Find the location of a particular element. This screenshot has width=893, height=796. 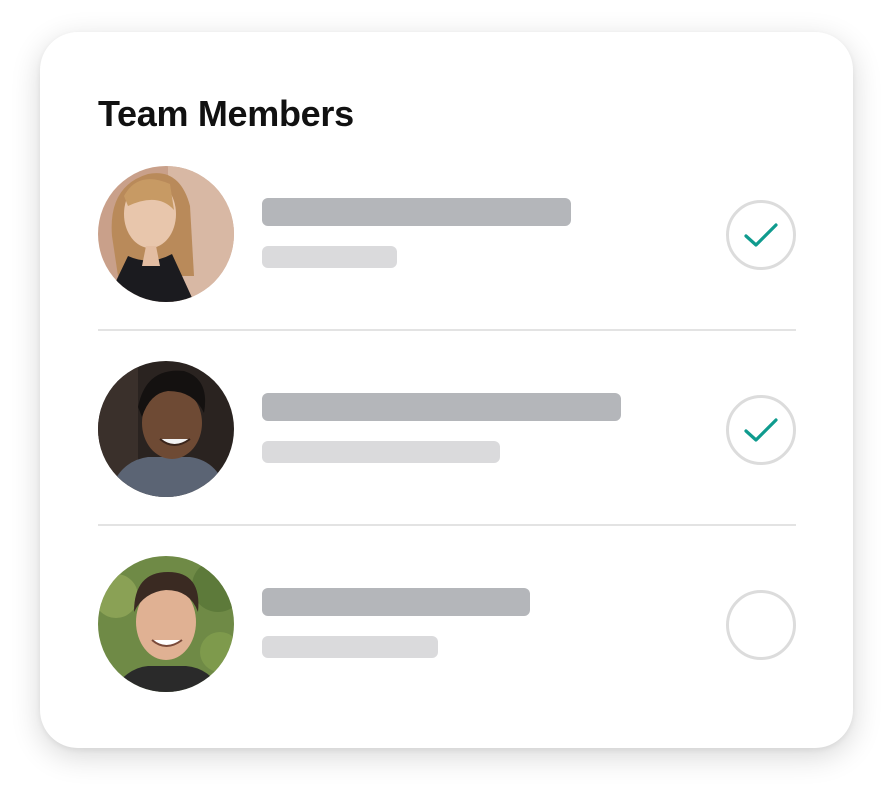

avatar-photo-woman is located at coordinates (166, 234).